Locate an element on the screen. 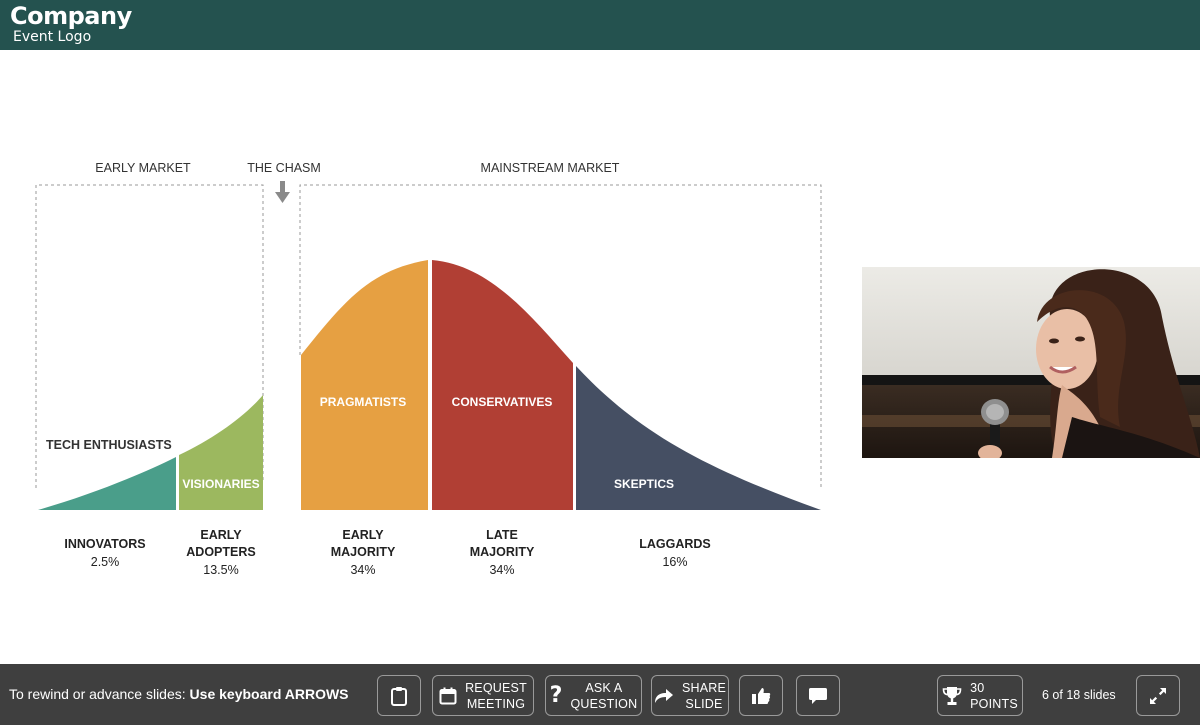 The width and height of the screenshot is (1200, 725). share-slide-label-2: SLIDE is located at coordinates (704, 703).